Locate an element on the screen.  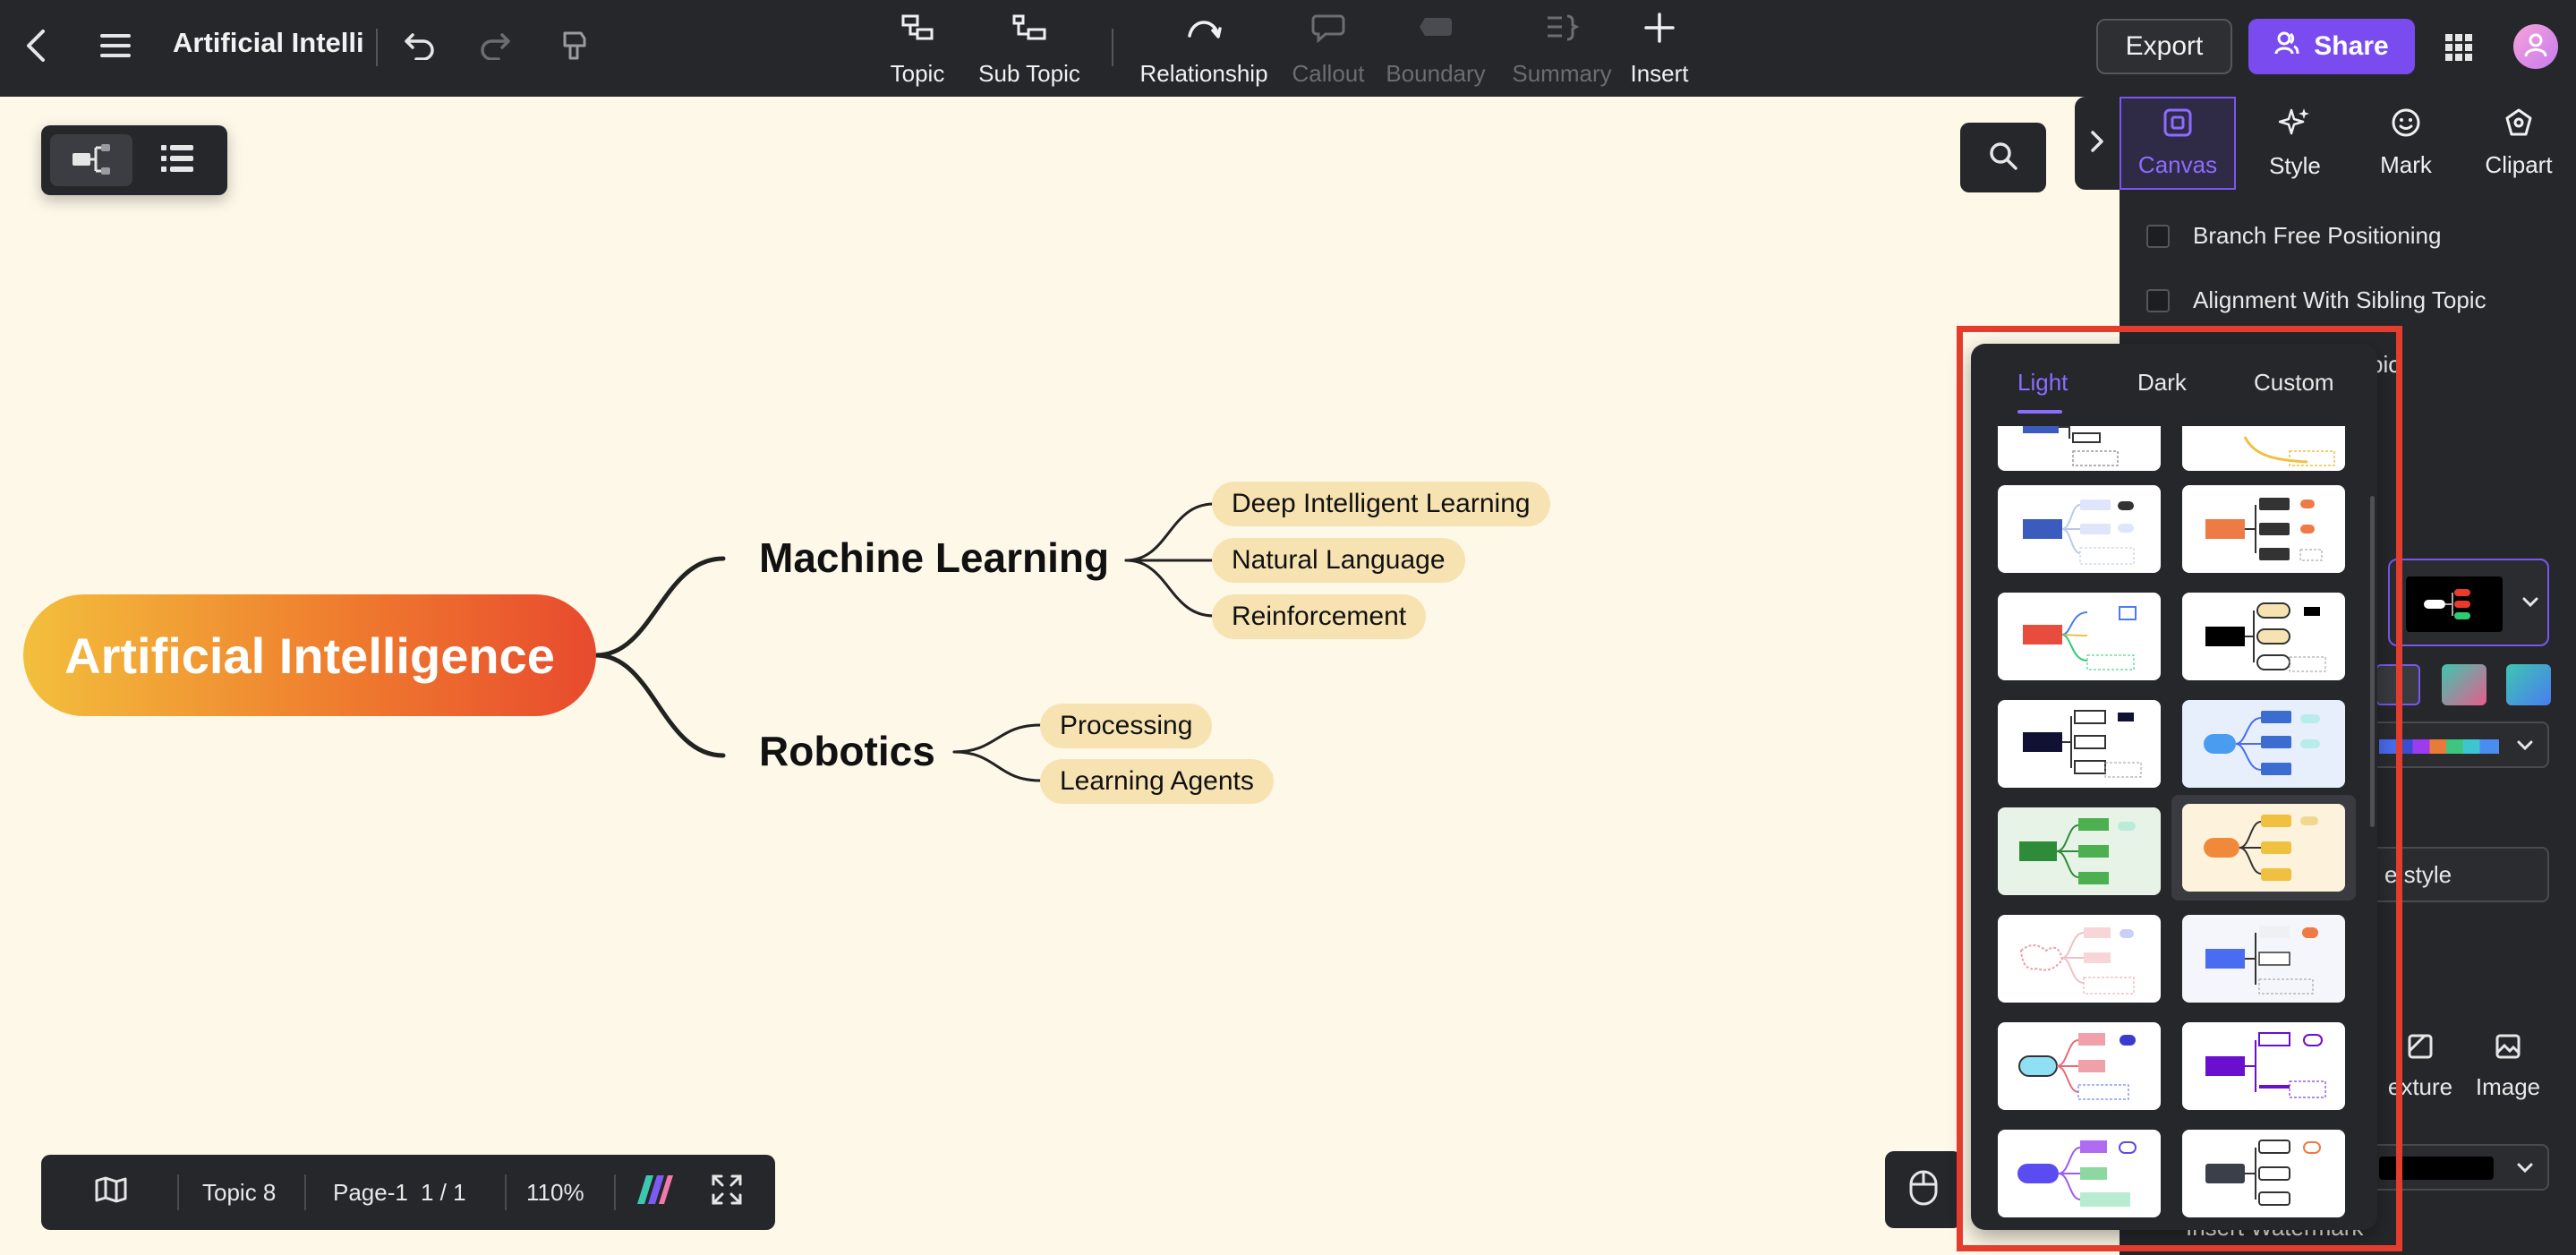
document-title: Artificial Intelli is located at coordinates (268, 43).